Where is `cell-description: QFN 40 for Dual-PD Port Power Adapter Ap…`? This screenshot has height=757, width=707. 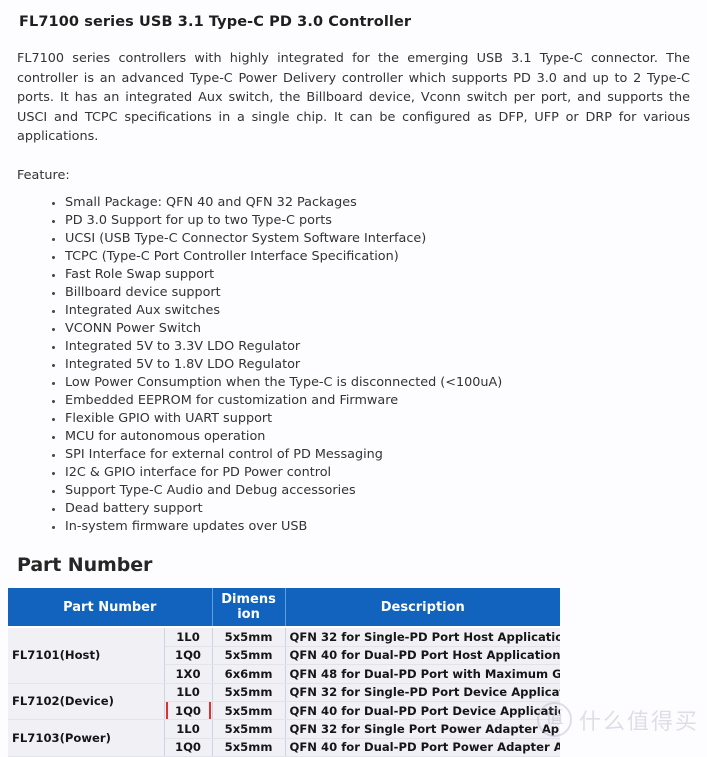
cell-description: QFN 40 for Dual-PD Port Power Adapter Ap… is located at coordinates (423, 747).